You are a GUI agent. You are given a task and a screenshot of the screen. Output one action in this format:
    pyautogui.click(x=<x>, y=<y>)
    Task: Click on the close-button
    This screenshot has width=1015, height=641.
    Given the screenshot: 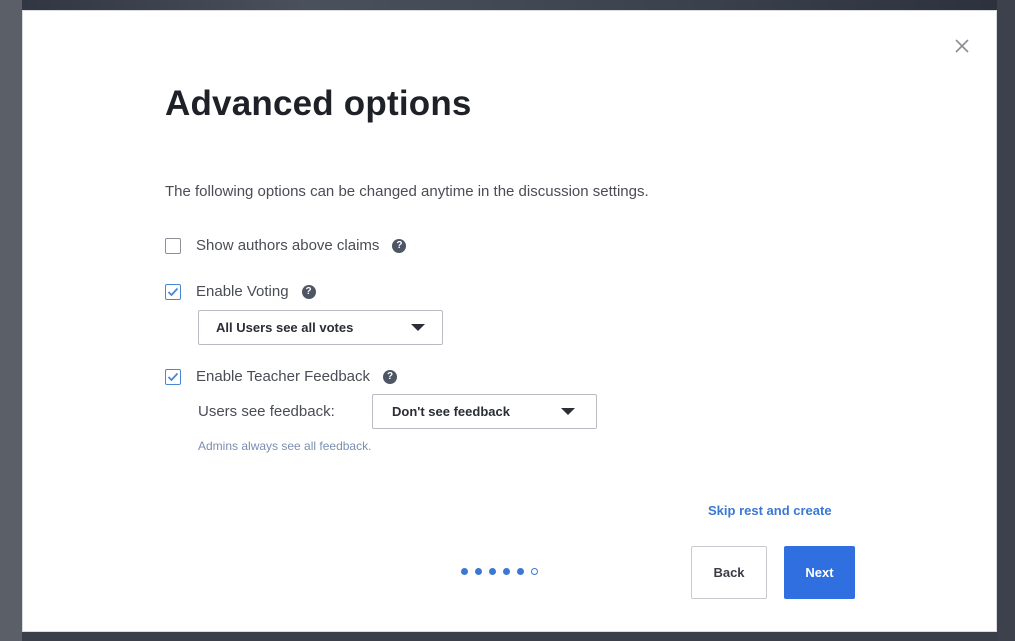 What is the action you would take?
    pyautogui.click(x=962, y=46)
    